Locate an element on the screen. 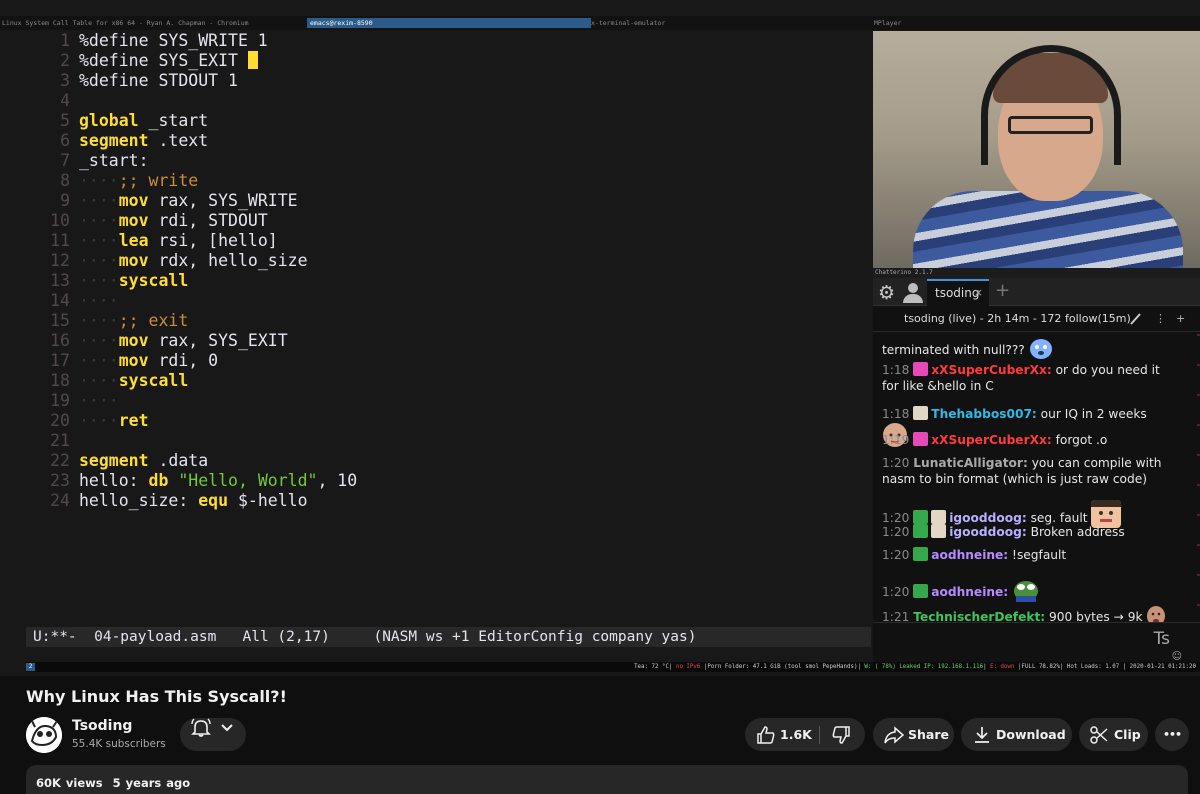 This screenshot has height=794, width=1200. code-line: 7 _start: is located at coordinates (87, 161).